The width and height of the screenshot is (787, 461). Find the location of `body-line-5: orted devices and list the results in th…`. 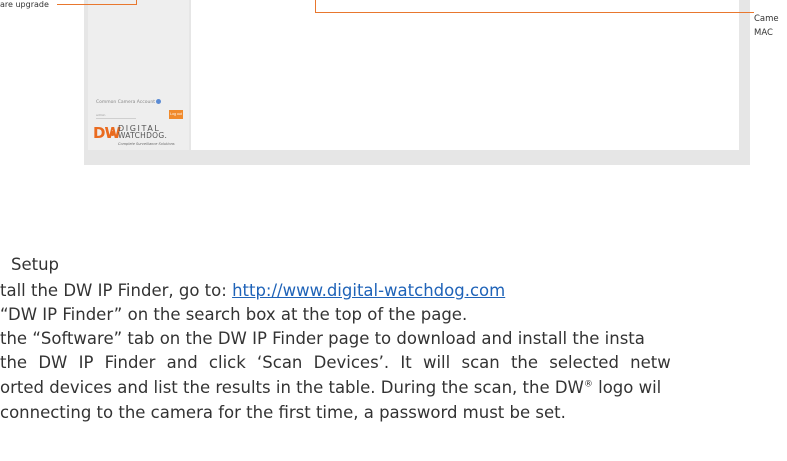

body-line-5: orted devices and list the results in th… is located at coordinates (330, 388).